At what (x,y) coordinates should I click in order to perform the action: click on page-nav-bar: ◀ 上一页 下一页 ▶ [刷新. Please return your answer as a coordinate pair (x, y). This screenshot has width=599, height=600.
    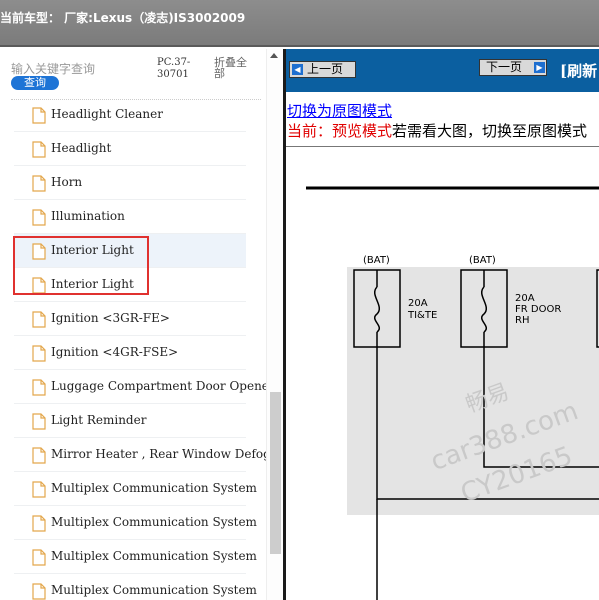
    Looking at the image, I should click on (442, 70).